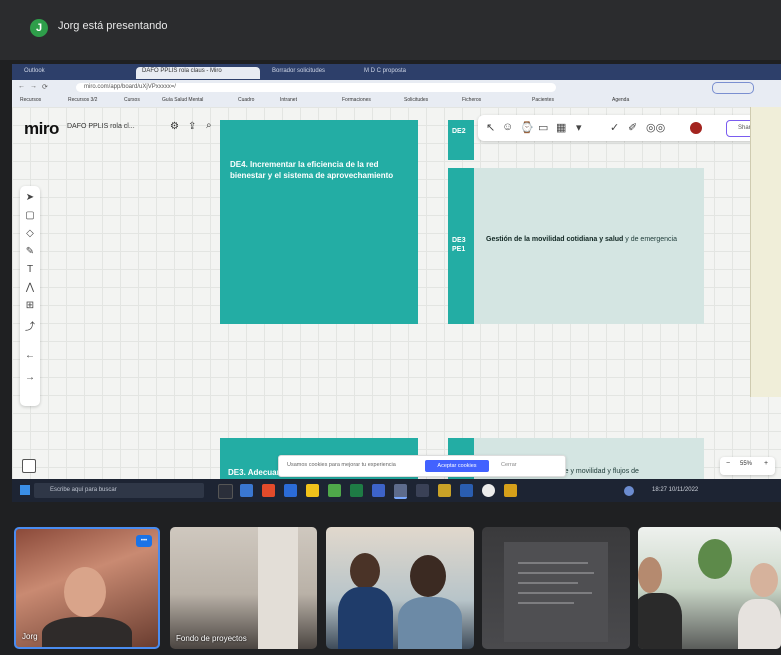  Describe the element at coordinates (620, 100) in the screenshot. I see `bookmark: Agenda` at that location.